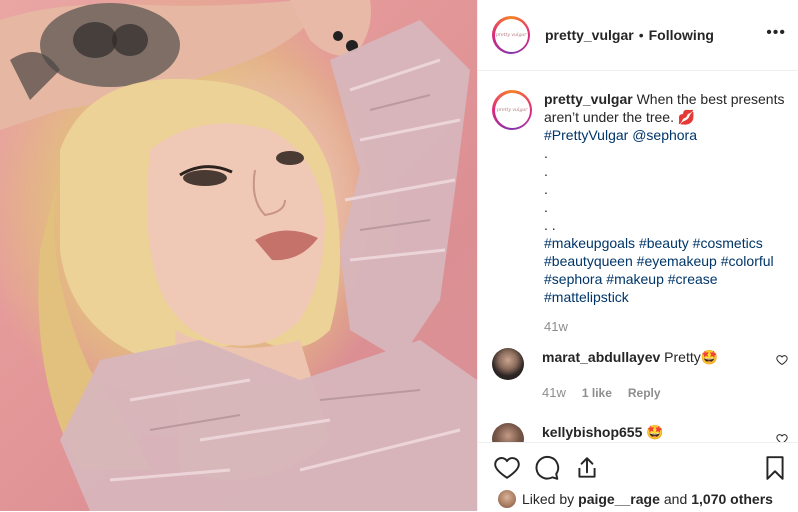 The width and height of the screenshot is (798, 512). I want to click on commenter-avatar, so click(508, 364).